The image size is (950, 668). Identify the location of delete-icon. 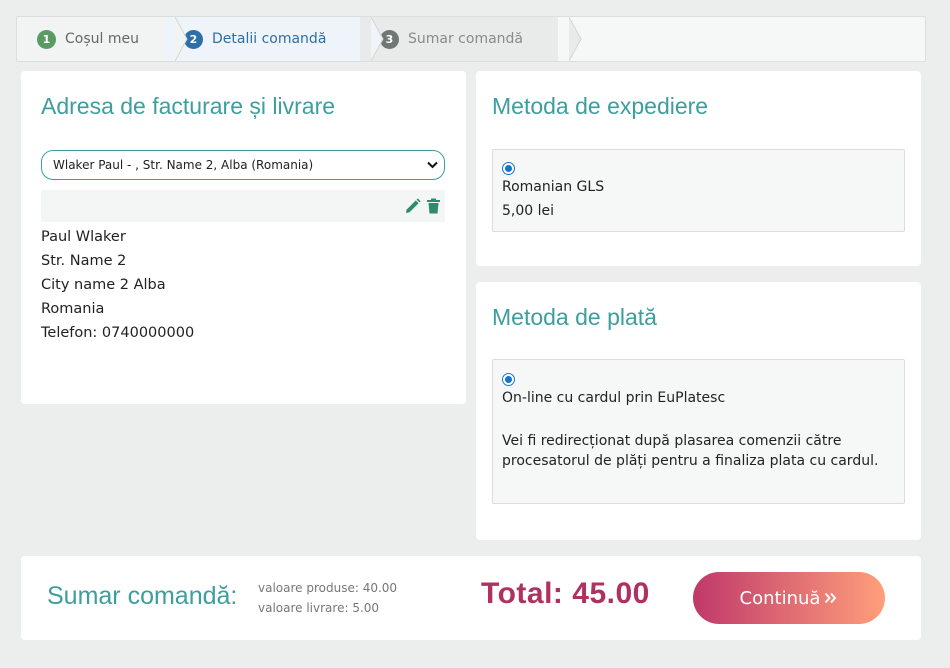
(433, 206).